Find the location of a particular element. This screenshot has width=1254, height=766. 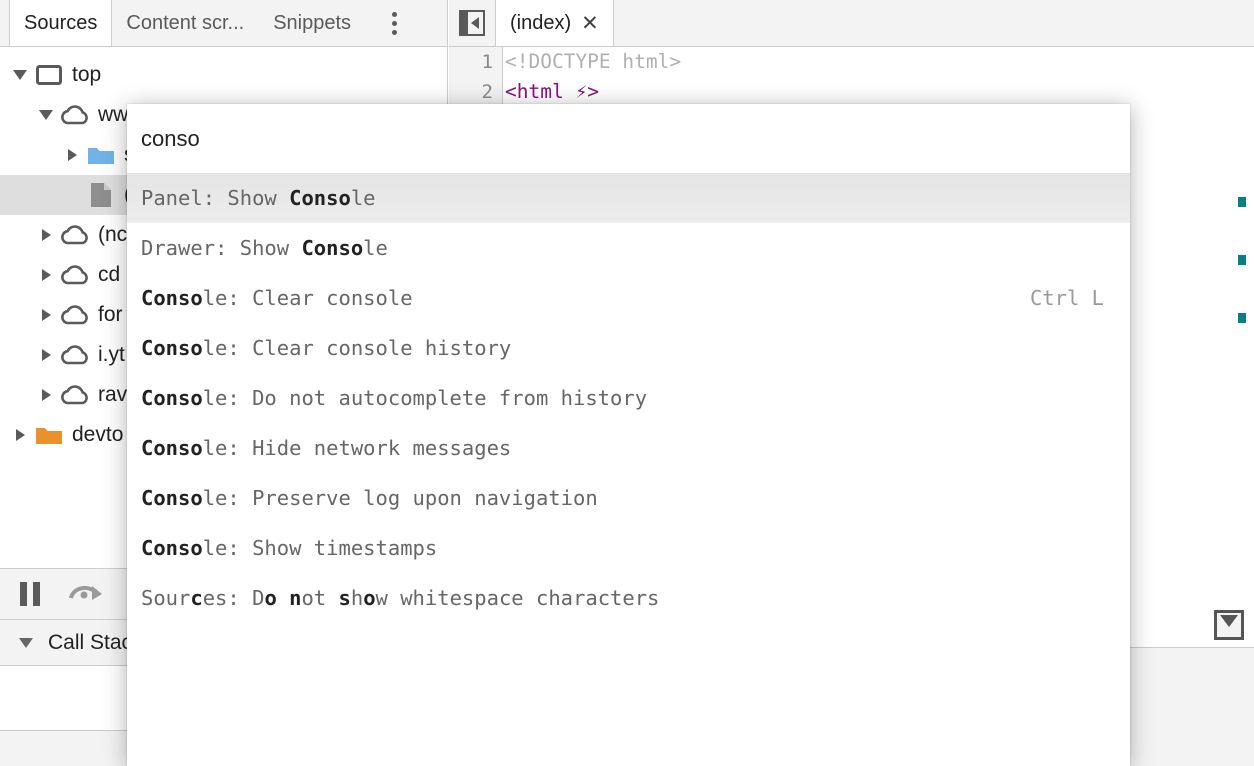

folder-orange-icon is located at coordinates (49, 435).